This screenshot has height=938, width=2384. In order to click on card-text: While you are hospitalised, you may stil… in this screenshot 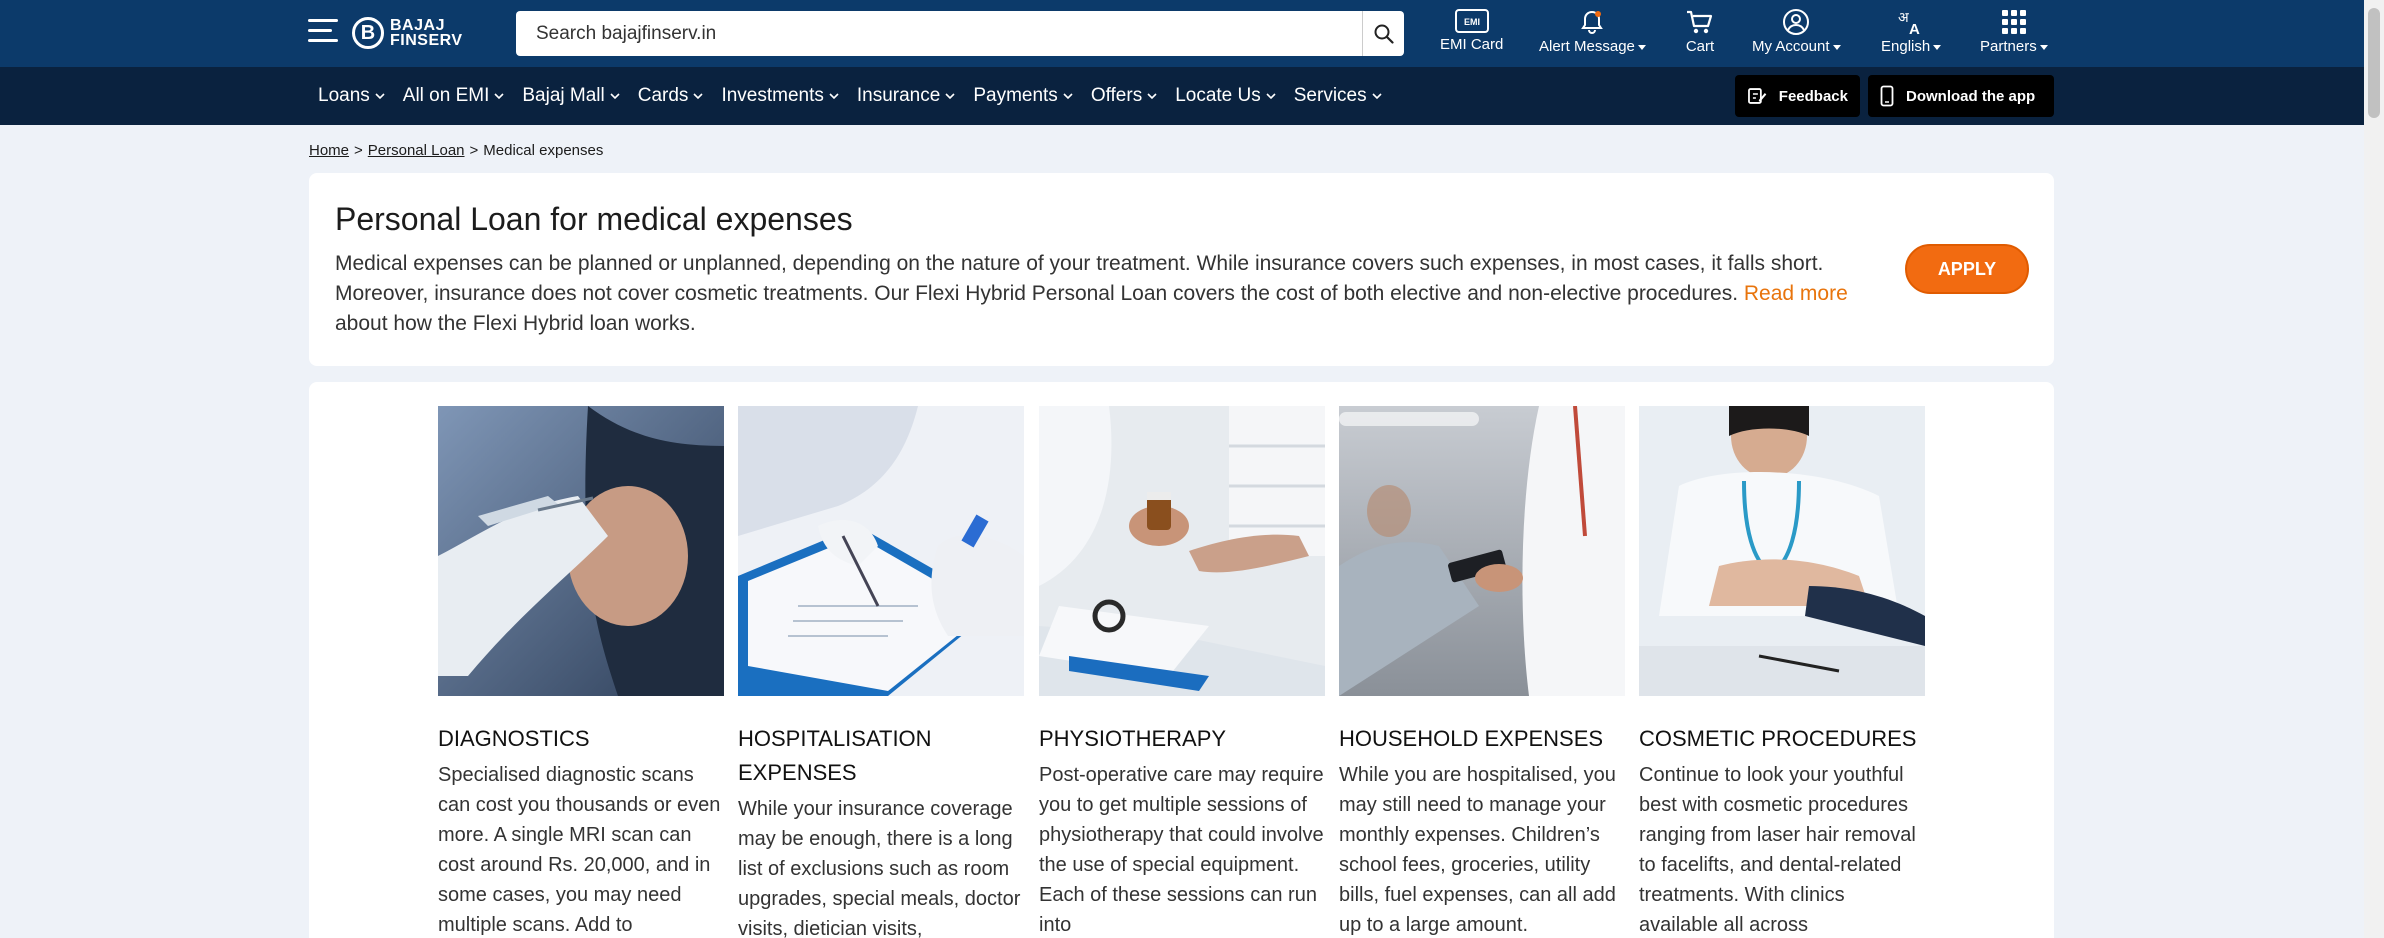, I will do `click(1477, 850)`.